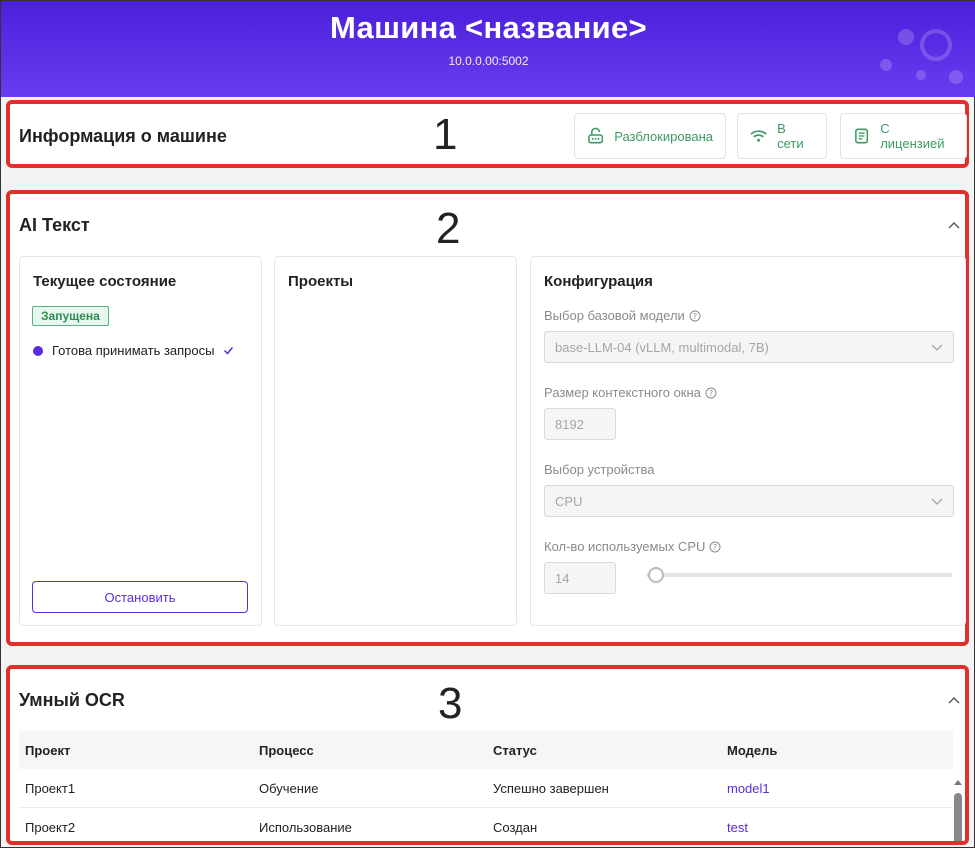 Image resolution: width=975 pixels, height=848 pixels. What do you see at coordinates (445, 134) in the screenshot?
I see `marker-1: 1` at bounding box center [445, 134].